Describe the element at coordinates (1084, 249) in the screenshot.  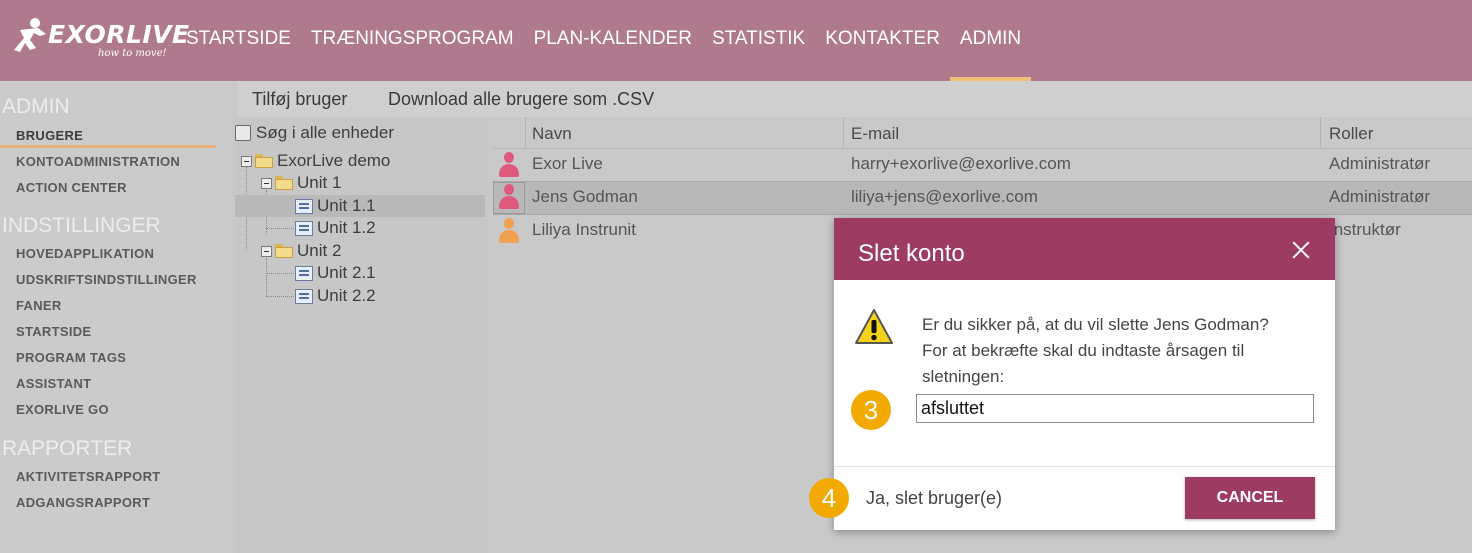
I see `dialog-header: Slet konto` at that location.